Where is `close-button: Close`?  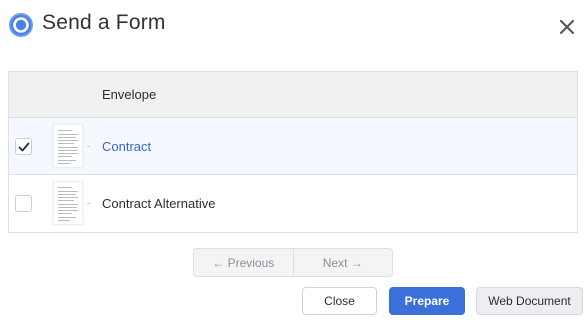 close-button: Close is located at coordinates (339, 301).